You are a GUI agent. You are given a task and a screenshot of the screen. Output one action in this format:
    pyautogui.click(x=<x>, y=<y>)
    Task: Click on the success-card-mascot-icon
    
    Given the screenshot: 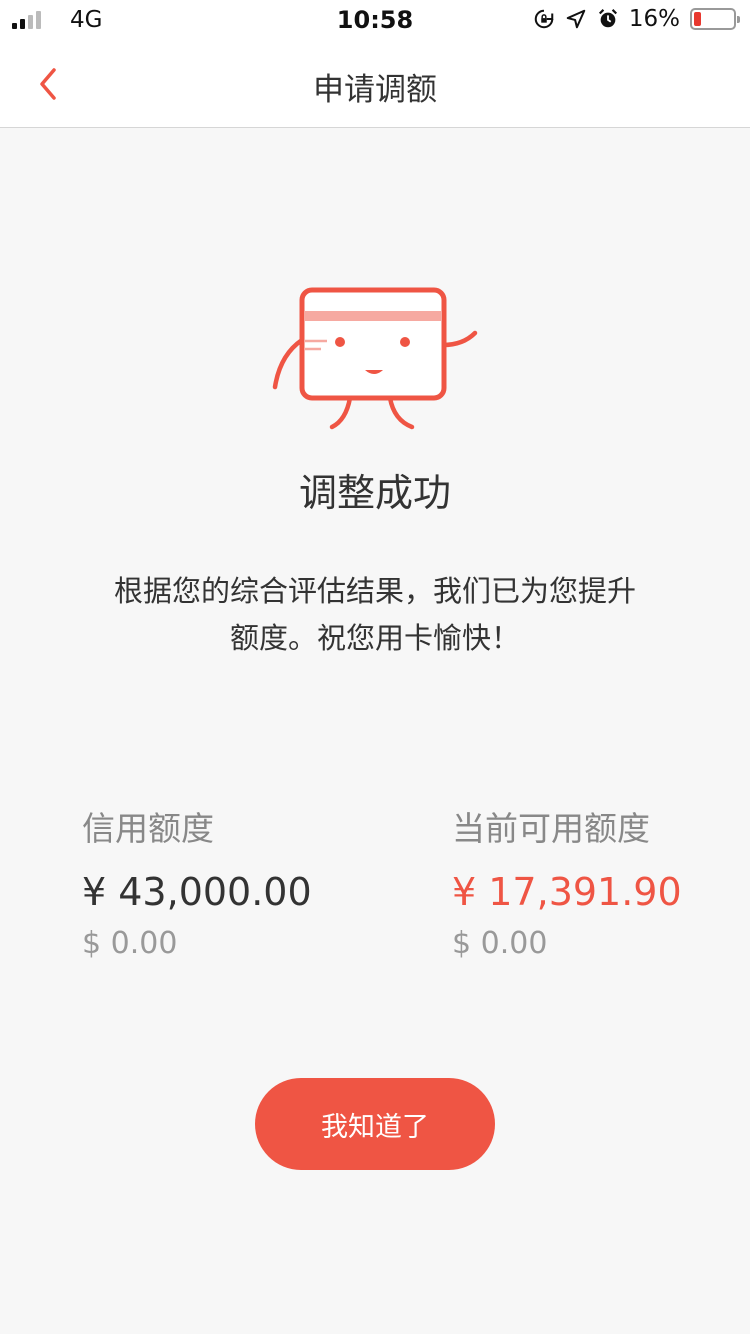 What is the action you would take?
    pyautogui.click(x=375, y=358)
    